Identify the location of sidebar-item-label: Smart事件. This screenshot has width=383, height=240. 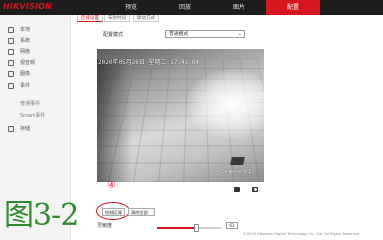
(33, 116).